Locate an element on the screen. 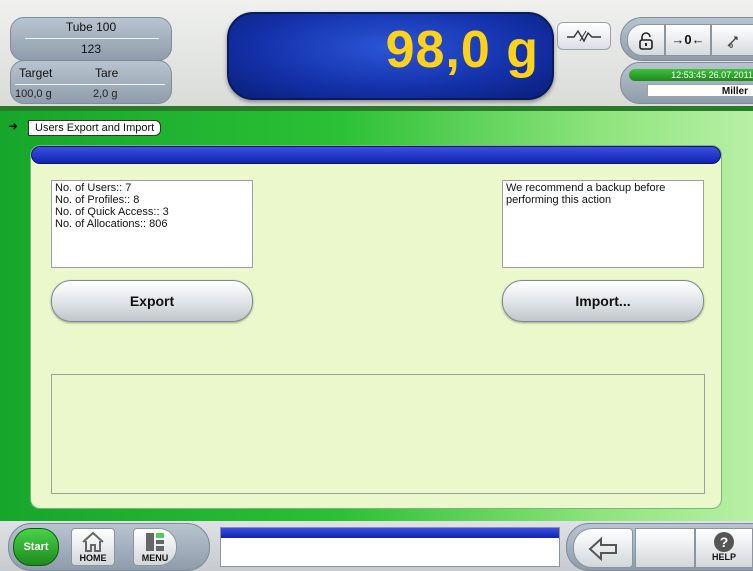 The image size is (753, 571). tare-value: 2,0 g is located at coordinates (105, 94).